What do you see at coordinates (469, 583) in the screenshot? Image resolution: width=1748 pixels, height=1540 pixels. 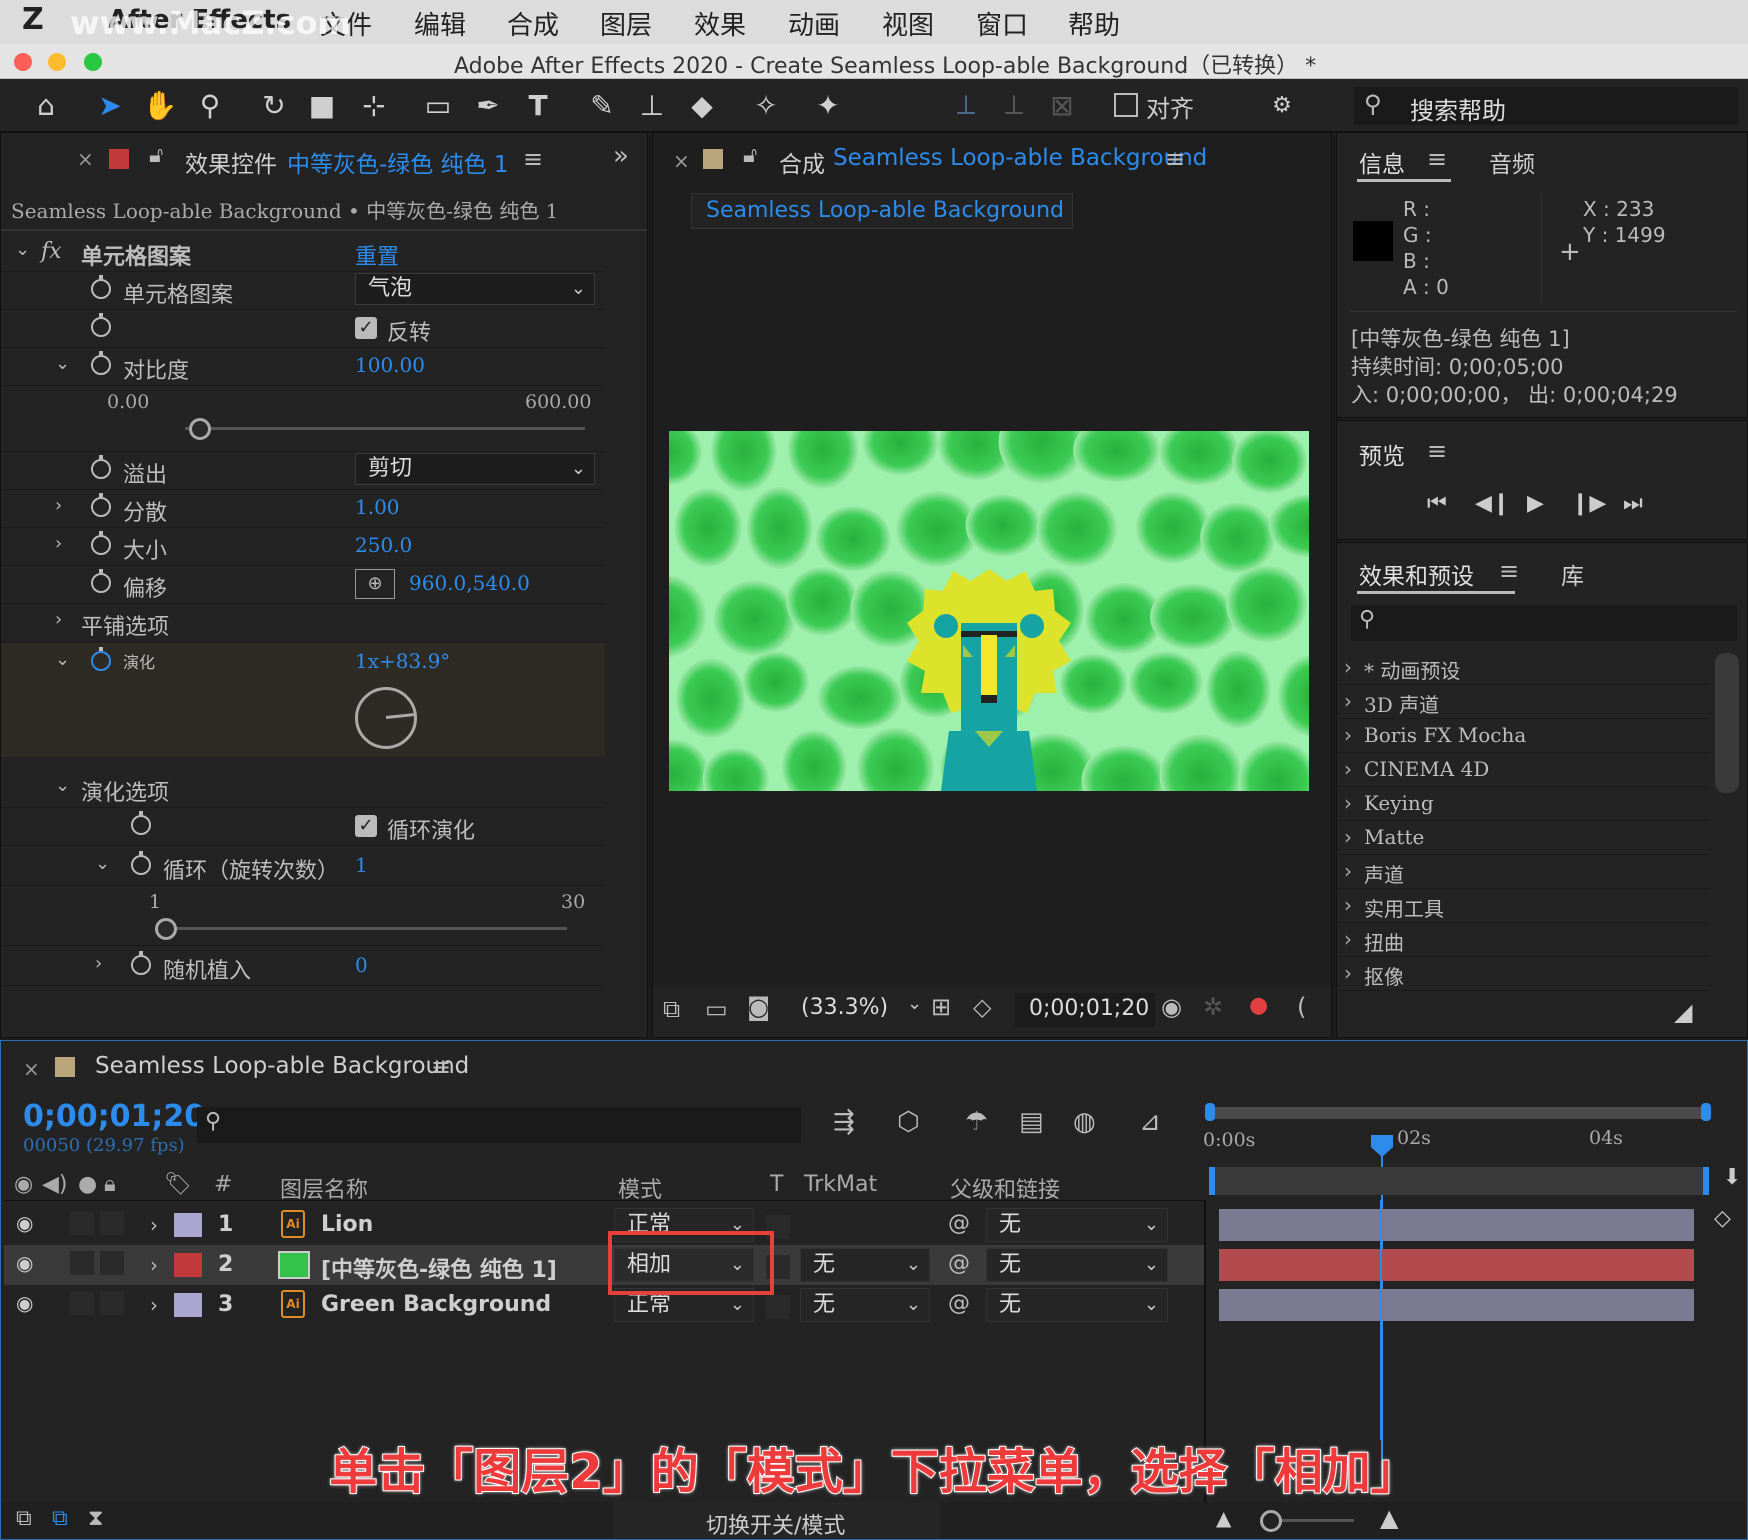 I see `offset-value: 960.0,540.0` at bounding box center [469, 583].